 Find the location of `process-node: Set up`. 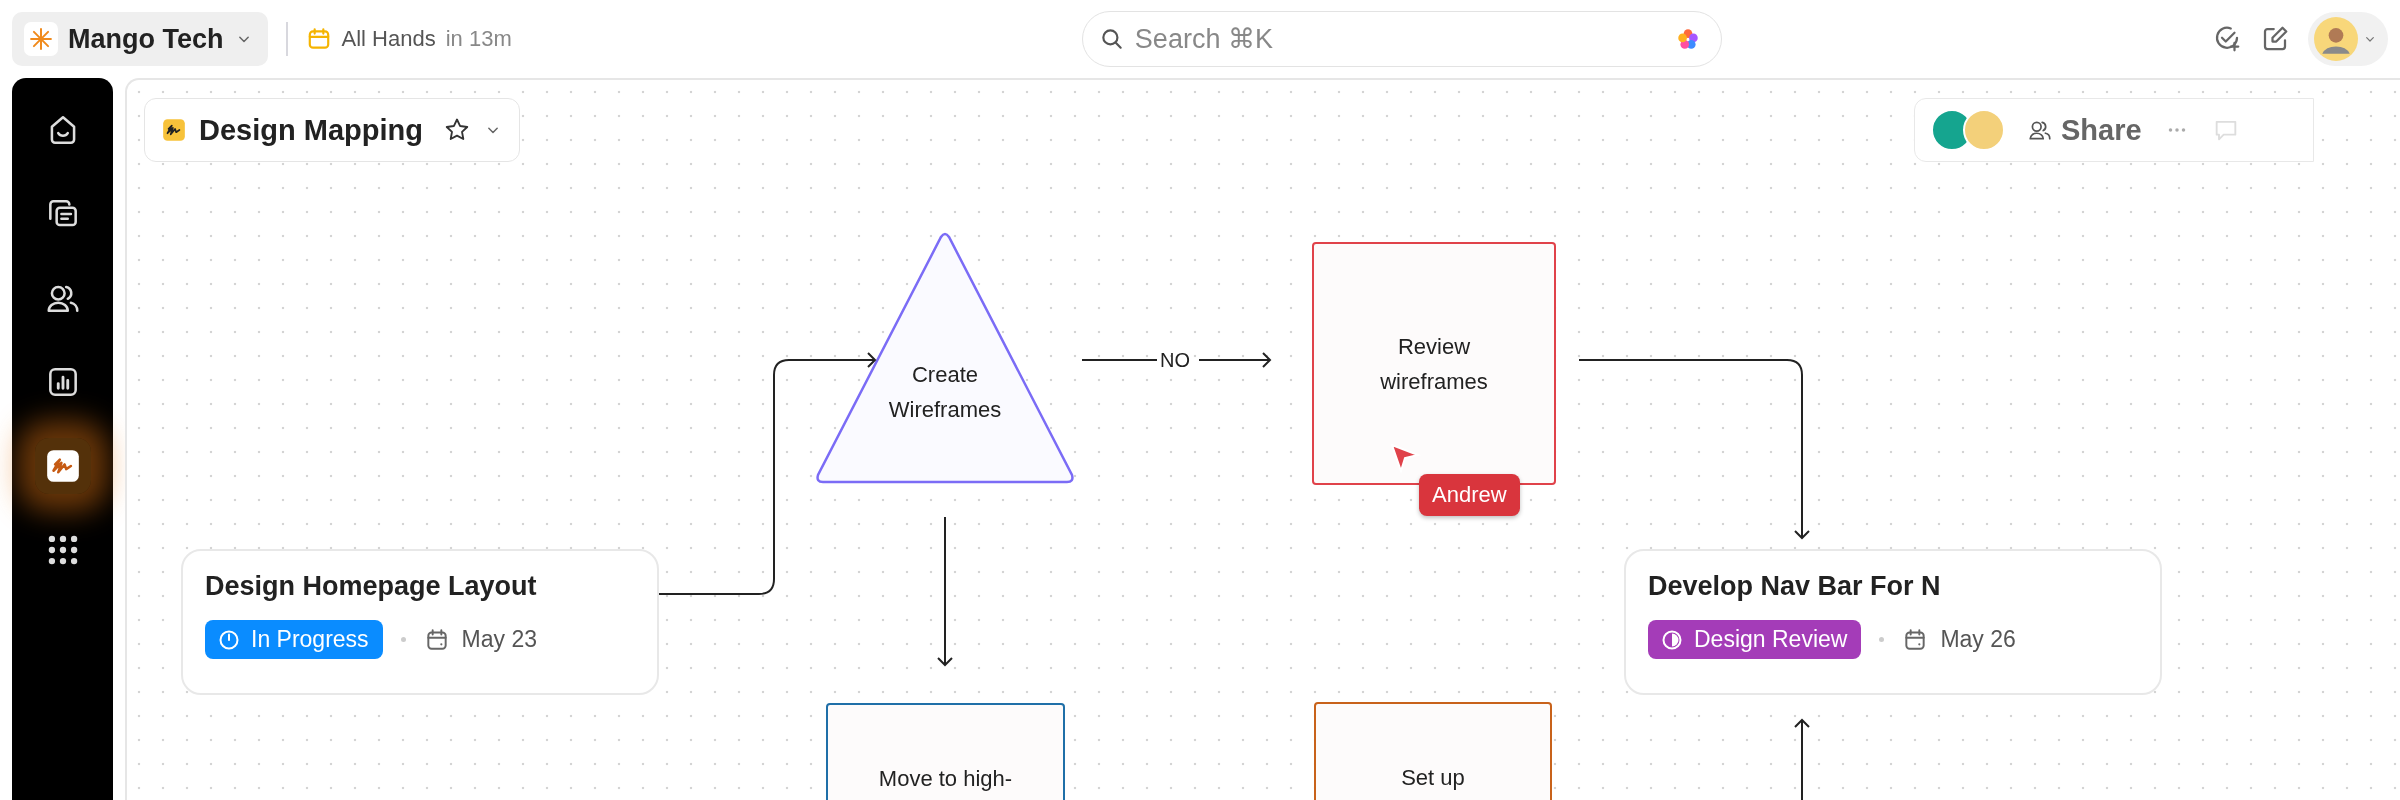

process-node: Set up is located at coordinates (1433, 751).